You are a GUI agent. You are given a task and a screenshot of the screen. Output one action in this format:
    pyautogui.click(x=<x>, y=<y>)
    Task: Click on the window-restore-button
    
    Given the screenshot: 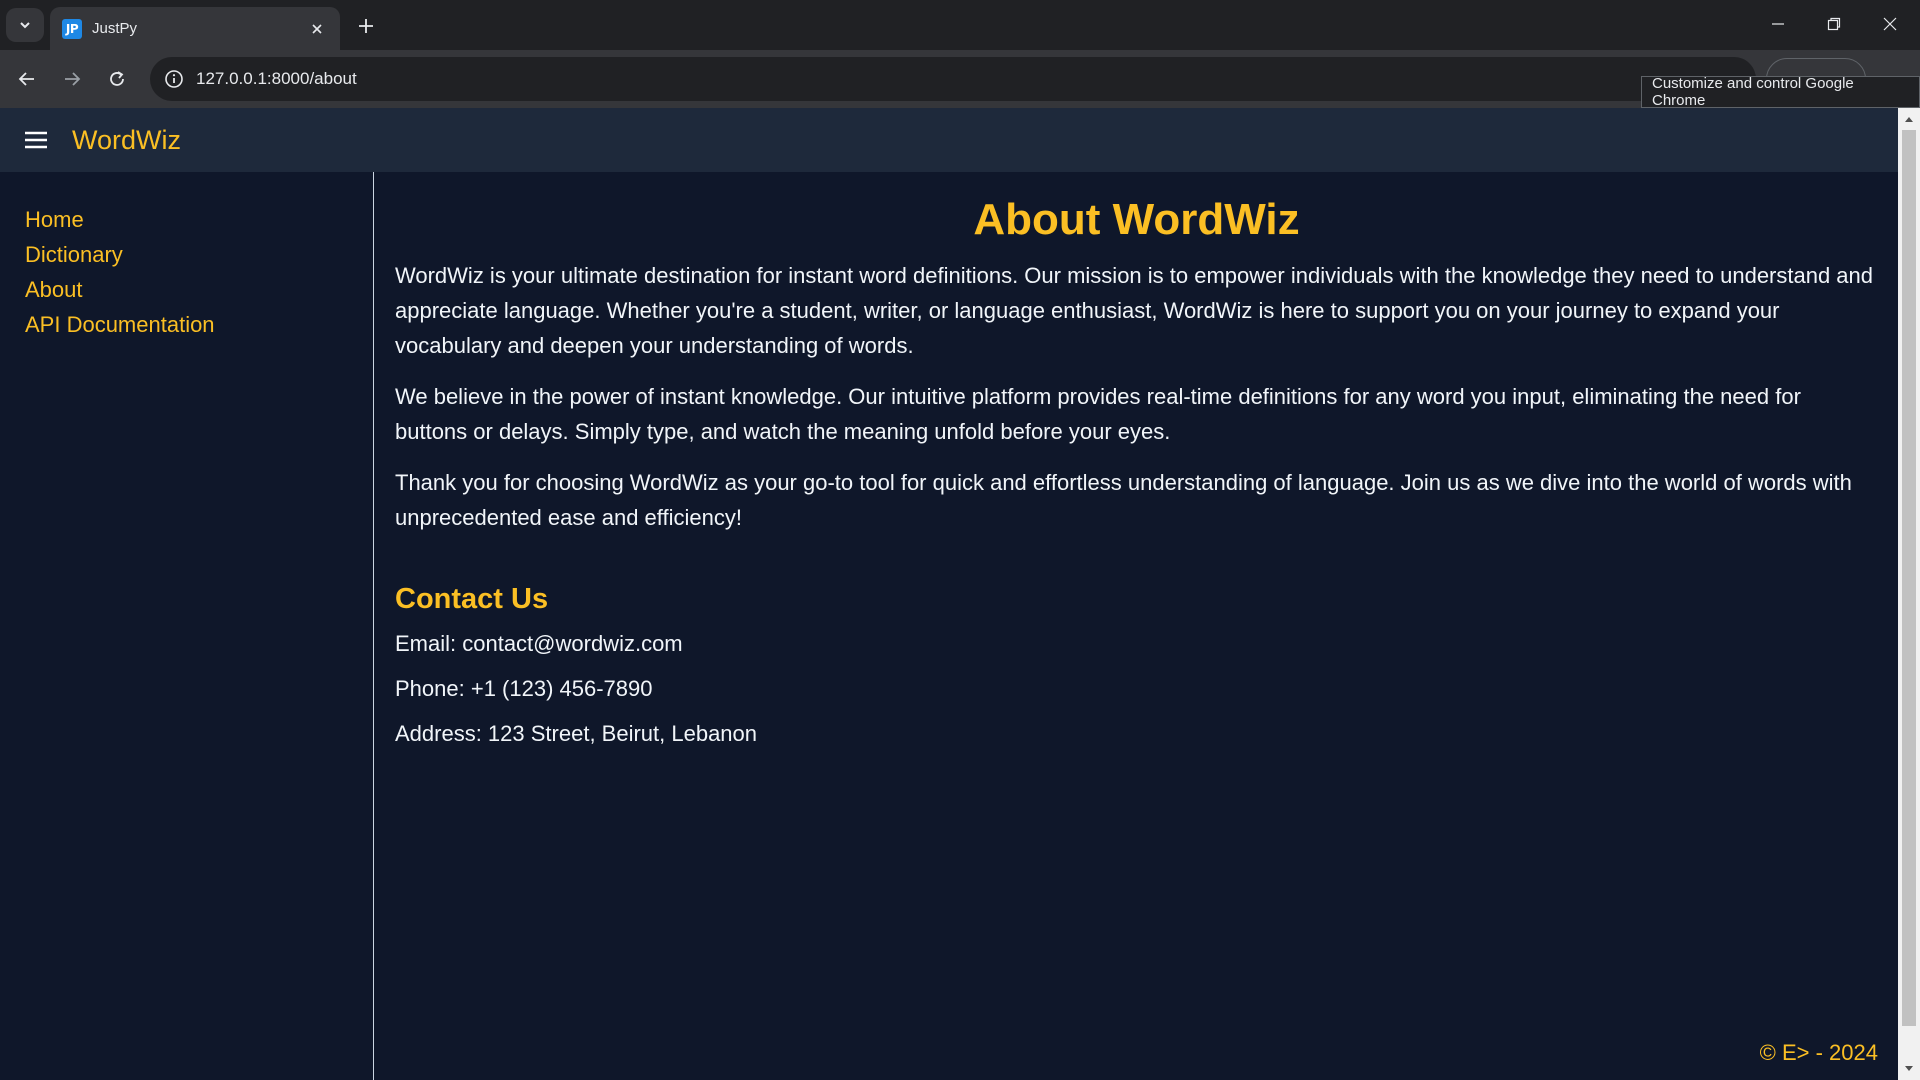 What is the action you would take?
    pyautogui.click(x=1834, y=24)
    